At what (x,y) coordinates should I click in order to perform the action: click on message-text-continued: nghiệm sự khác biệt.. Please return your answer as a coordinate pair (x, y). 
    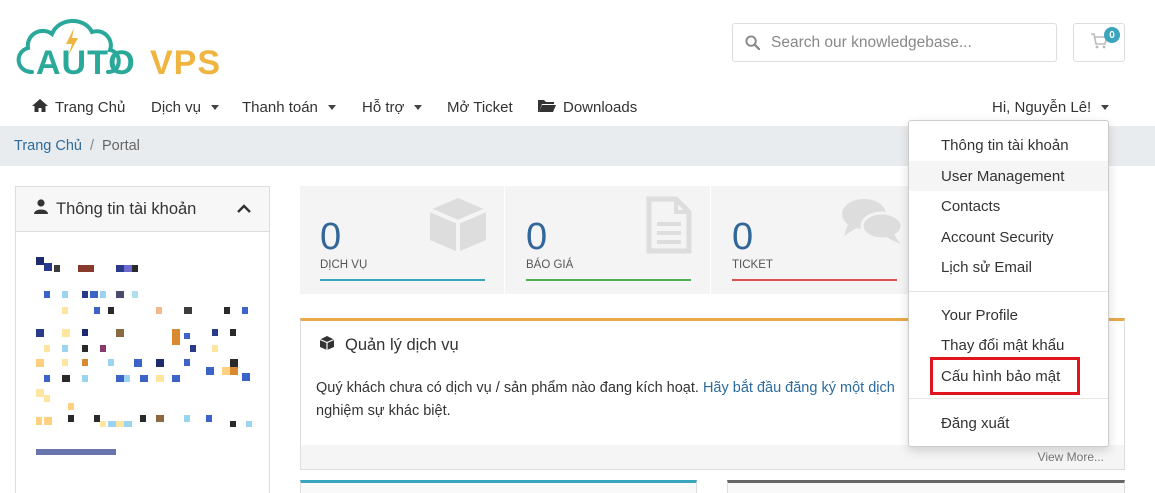
    Looking at the image, I should click on (383, 411).